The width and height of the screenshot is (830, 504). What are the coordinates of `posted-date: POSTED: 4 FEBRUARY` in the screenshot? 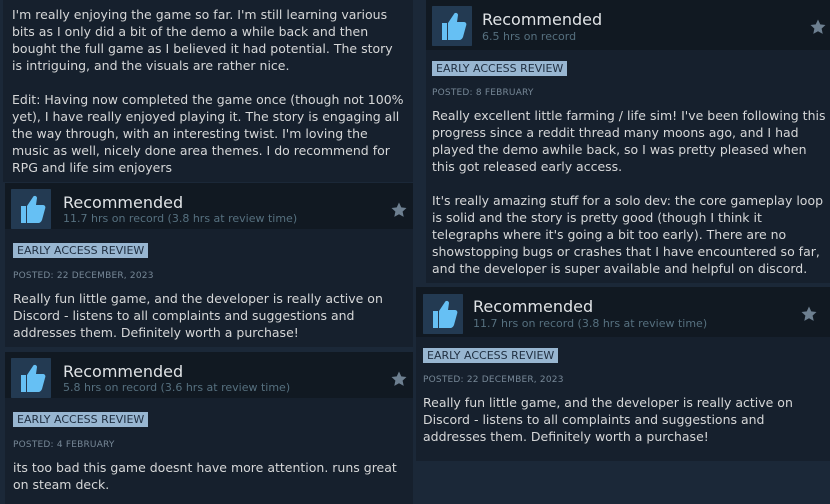 It's located at (64, 445).